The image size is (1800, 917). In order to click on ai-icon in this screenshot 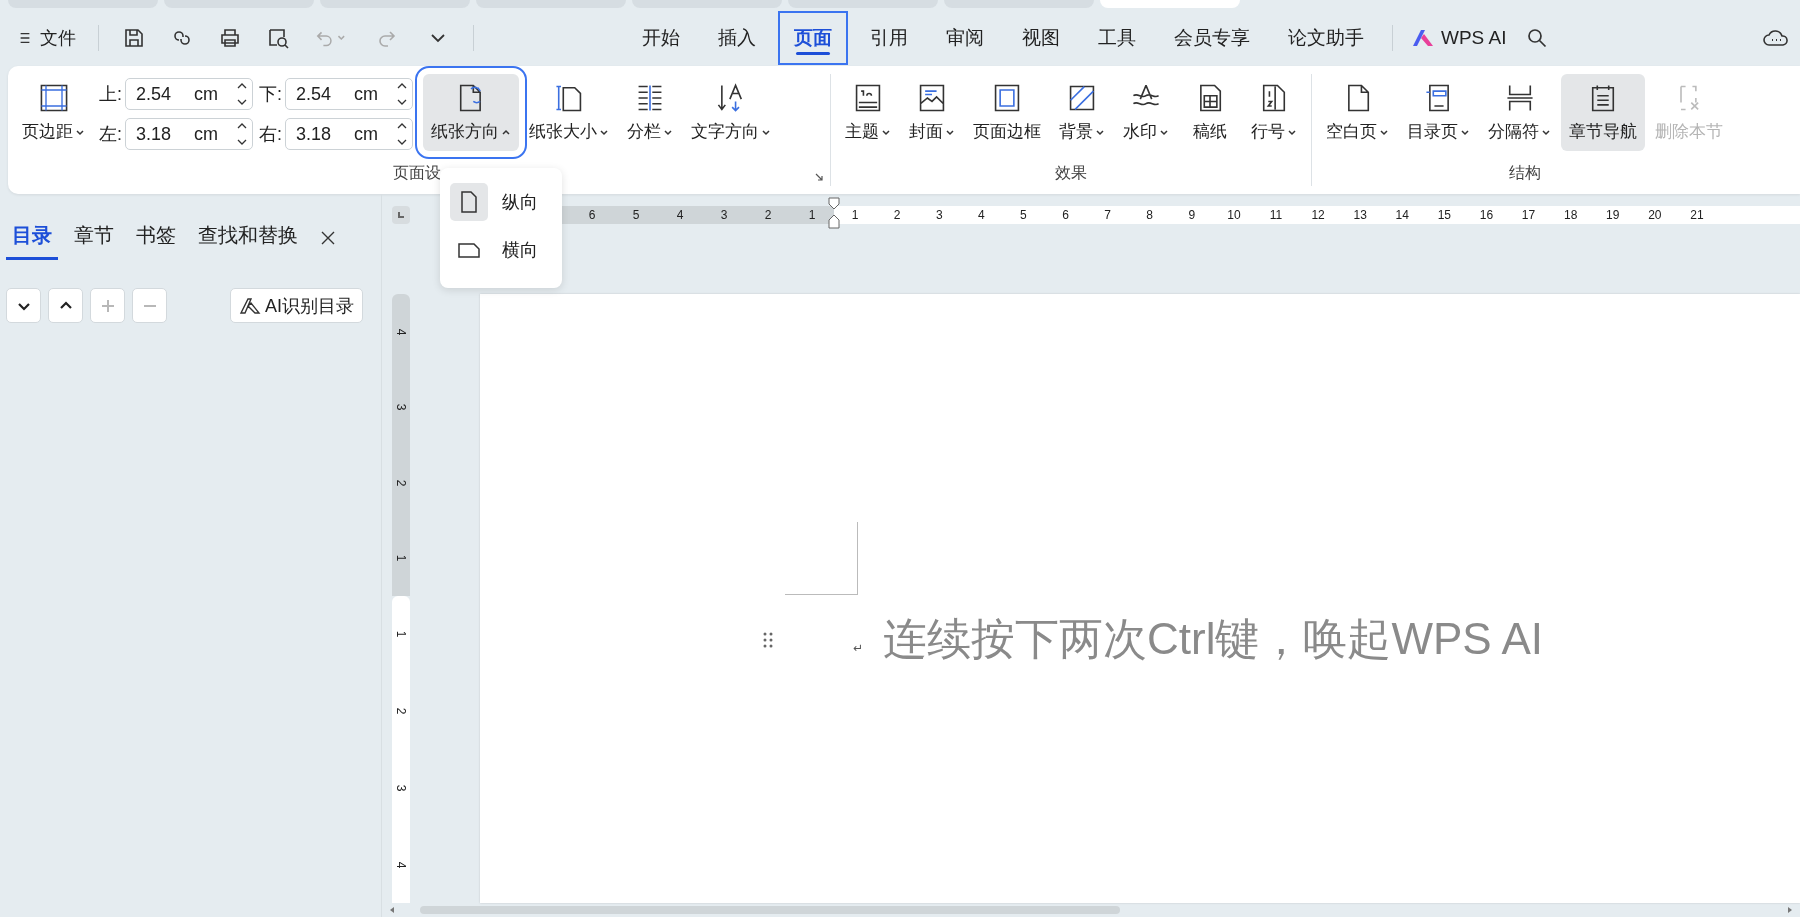, I will do `click(250, 305)`.